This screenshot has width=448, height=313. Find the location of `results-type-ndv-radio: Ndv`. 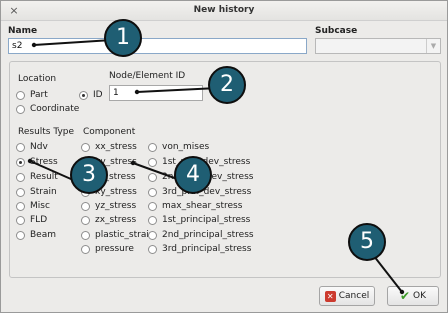

results-type-ndv-radio: Ndv is located at coordinates (32, 147).